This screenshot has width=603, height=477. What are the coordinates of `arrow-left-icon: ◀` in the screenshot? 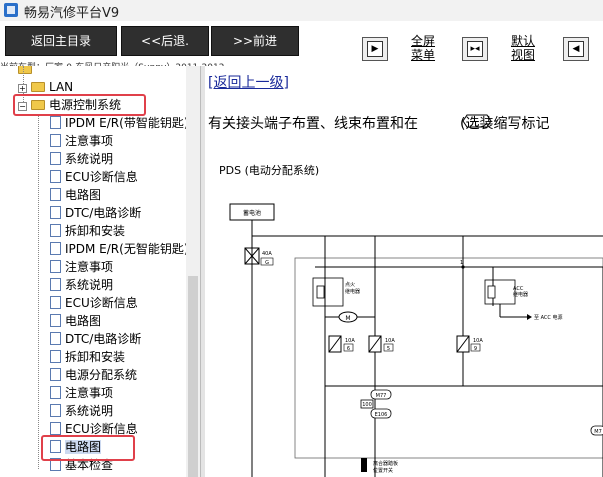 It's located at (576, 49).